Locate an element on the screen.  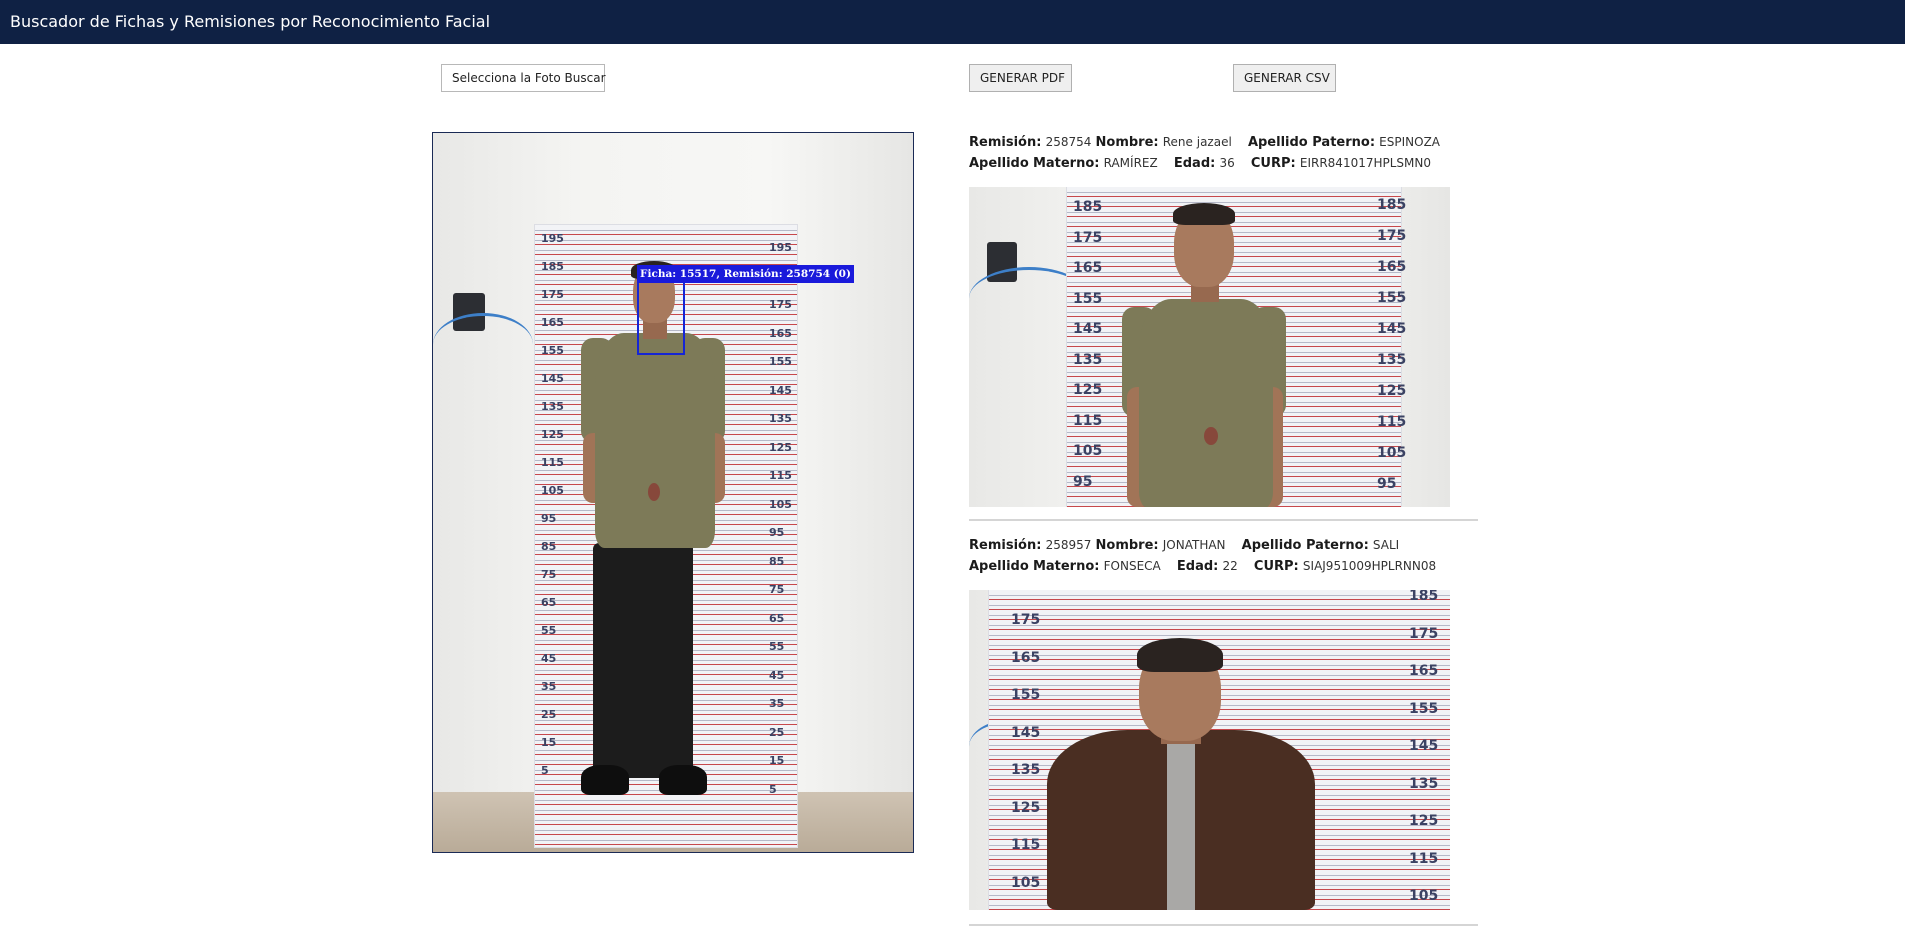
scale-tick-label: 45 is located at coordinates (777, 675).